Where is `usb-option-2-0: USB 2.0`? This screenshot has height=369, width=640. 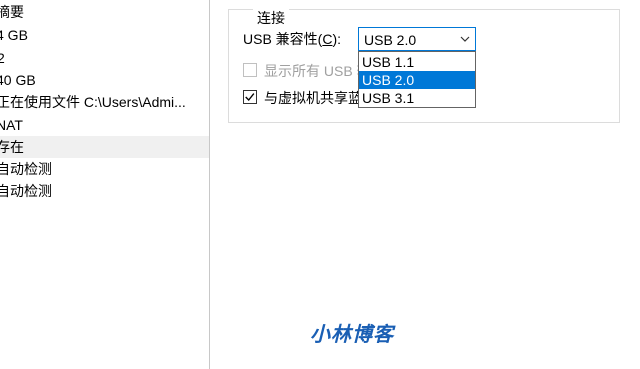 usb-option-2-0: USB 2.0 is located at coordinates (417, 80).